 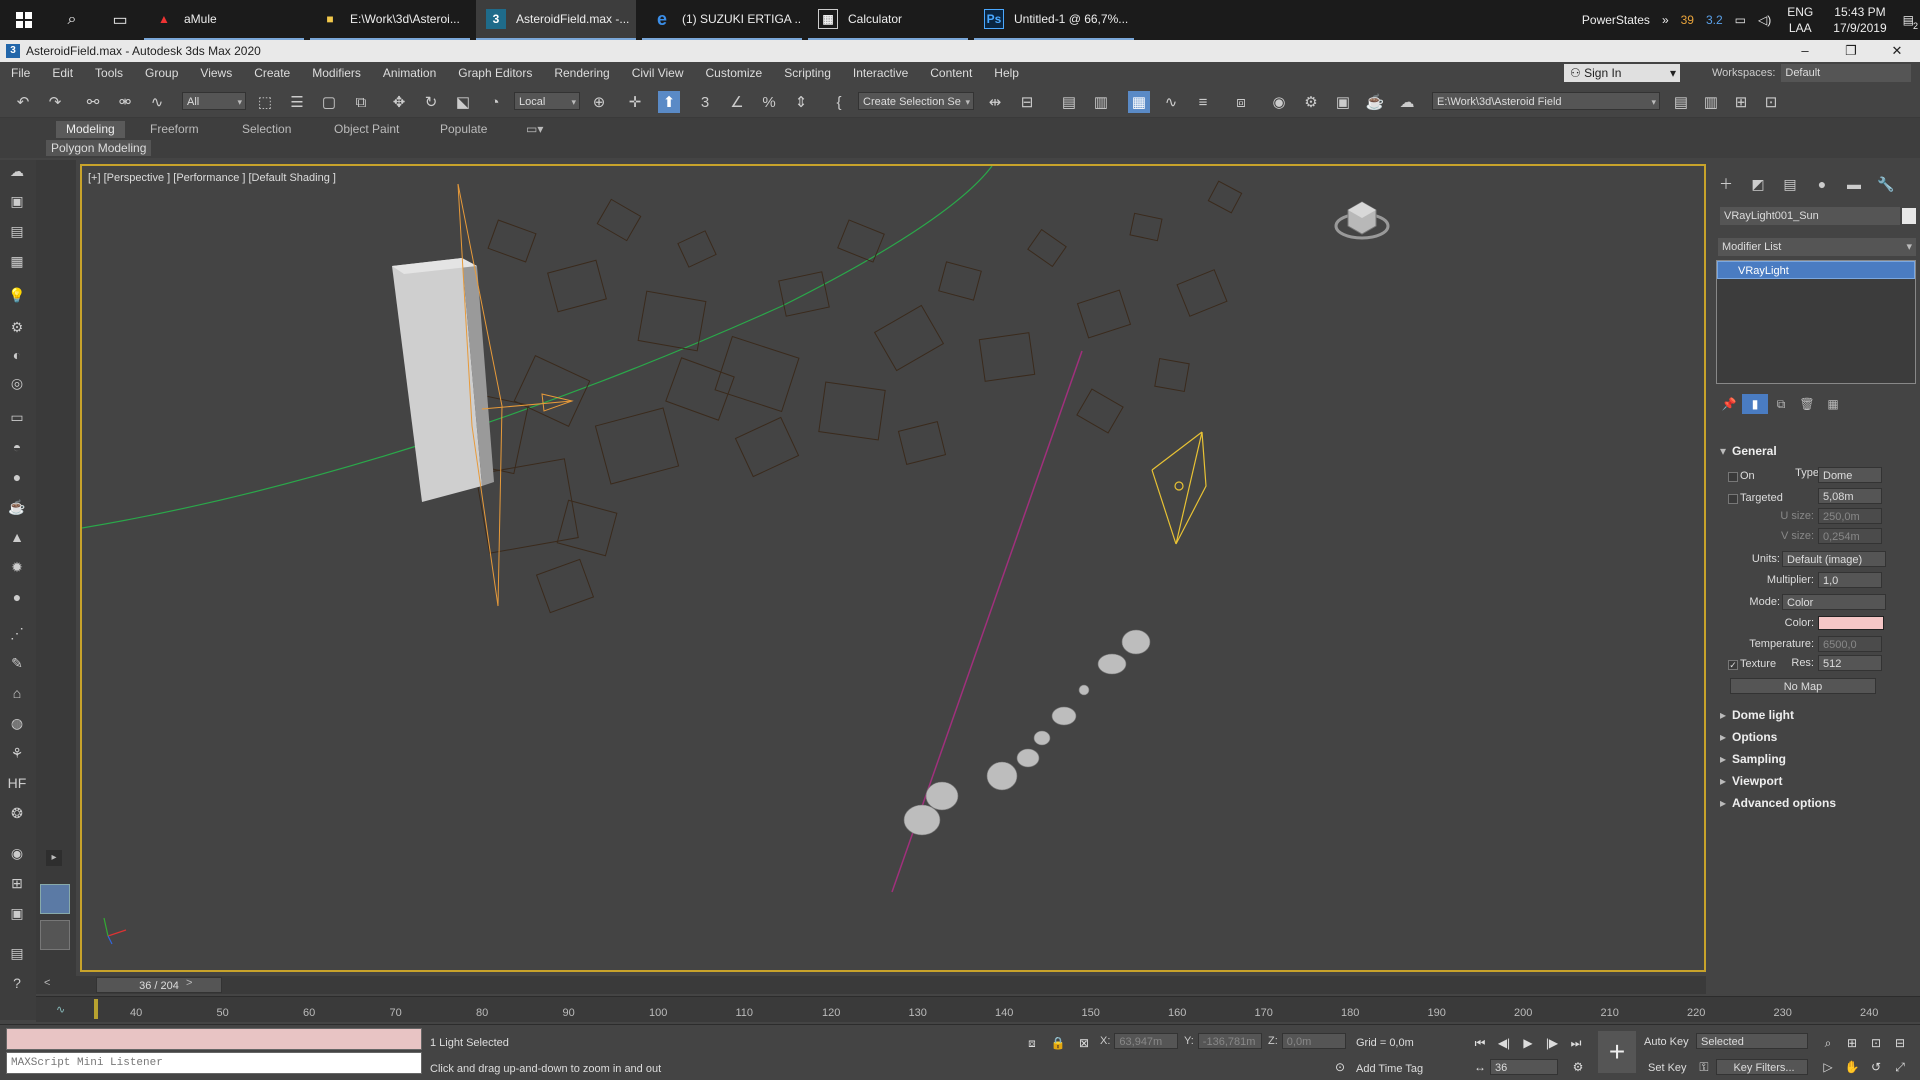 What do you see at coordinates (1480, 1067) in the screenshot?
I see `key-mode-icon: ↔` at bounding box center [1480, 1067].